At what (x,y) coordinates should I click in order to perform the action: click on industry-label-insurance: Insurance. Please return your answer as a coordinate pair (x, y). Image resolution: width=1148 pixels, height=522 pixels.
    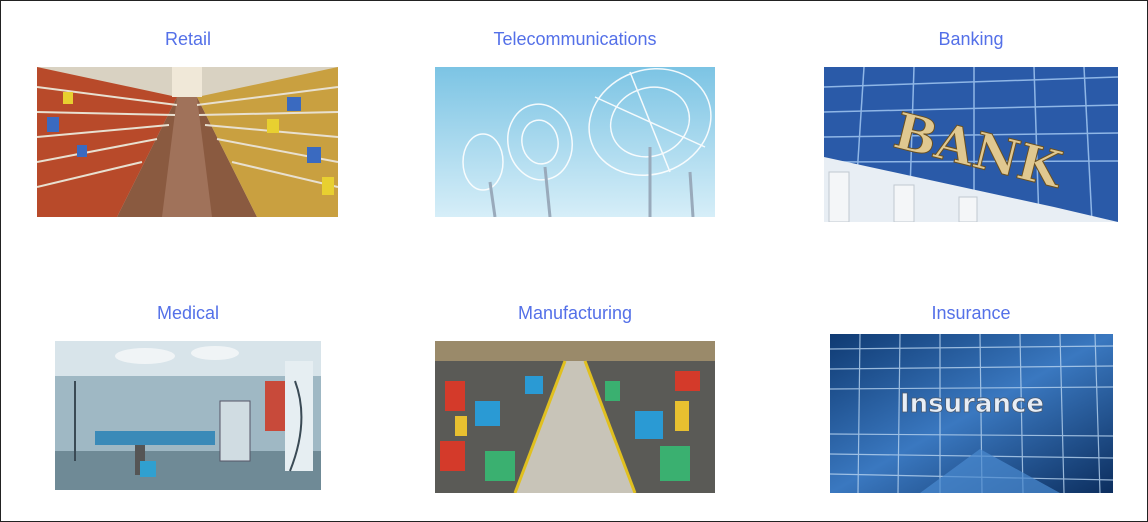
    Looking at the image, I should click on (971, 313).